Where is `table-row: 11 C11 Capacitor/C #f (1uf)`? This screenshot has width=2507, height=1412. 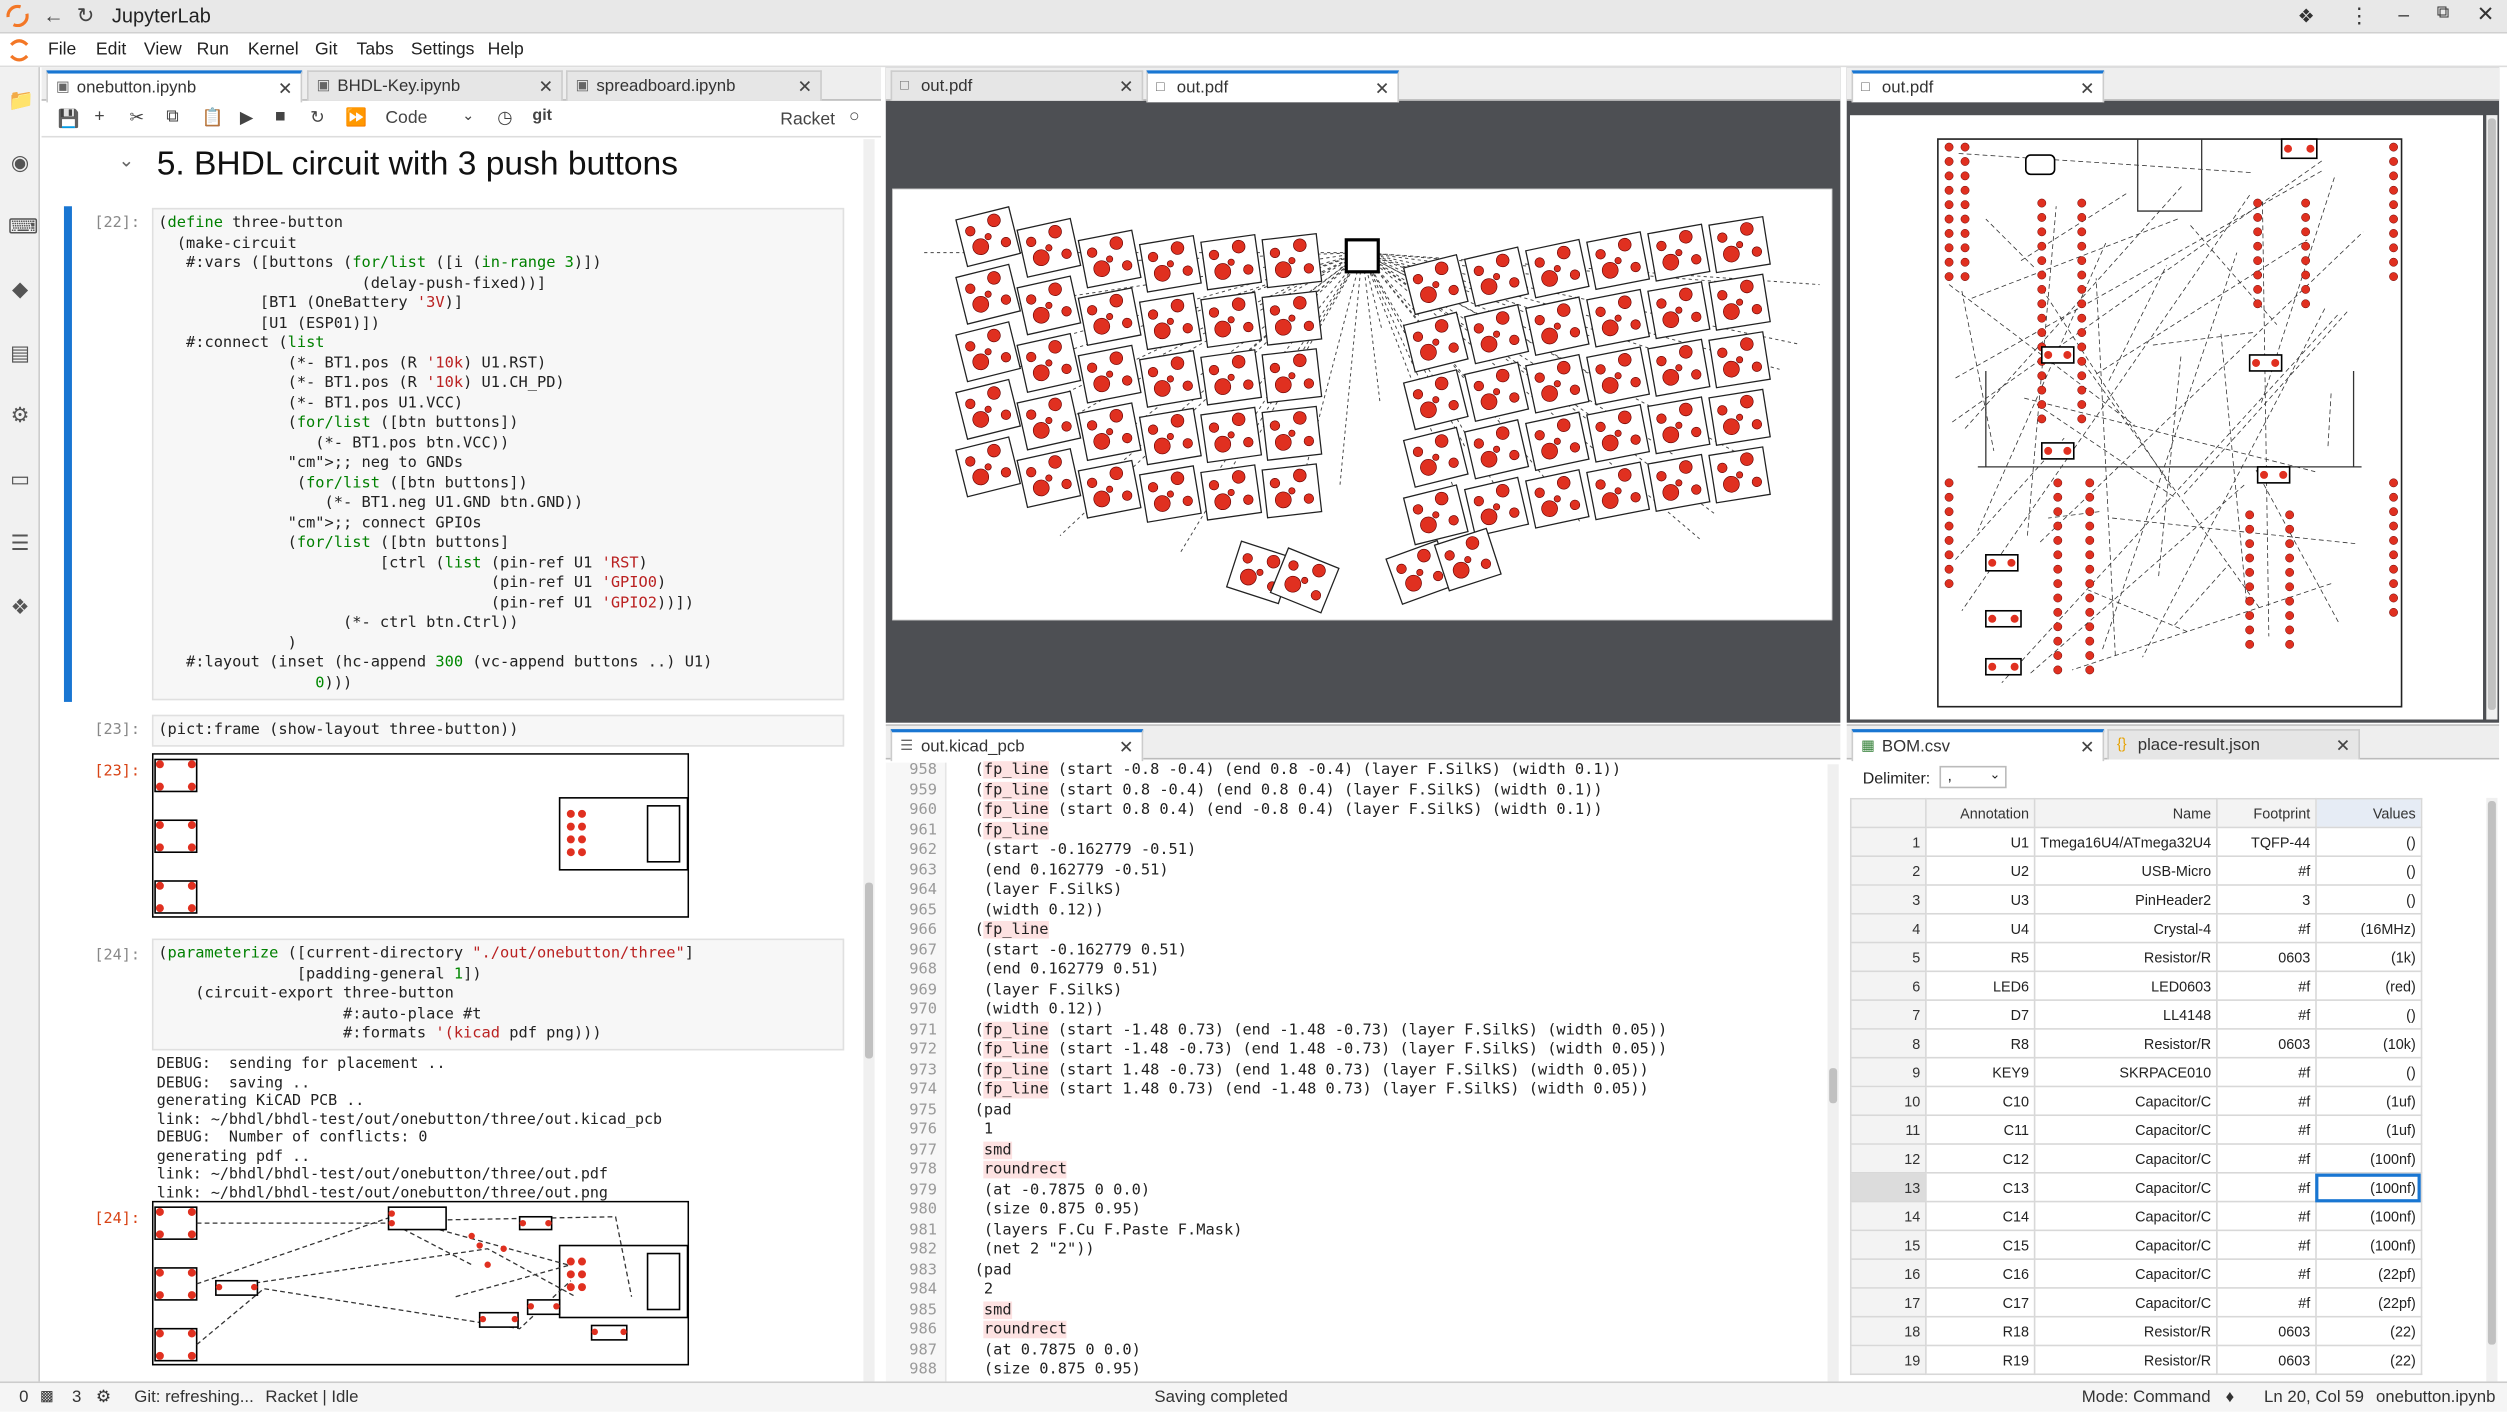
table-row: 11 C11 Capacitor/C #f (1uf) is located at coordinates (2136, 1129).